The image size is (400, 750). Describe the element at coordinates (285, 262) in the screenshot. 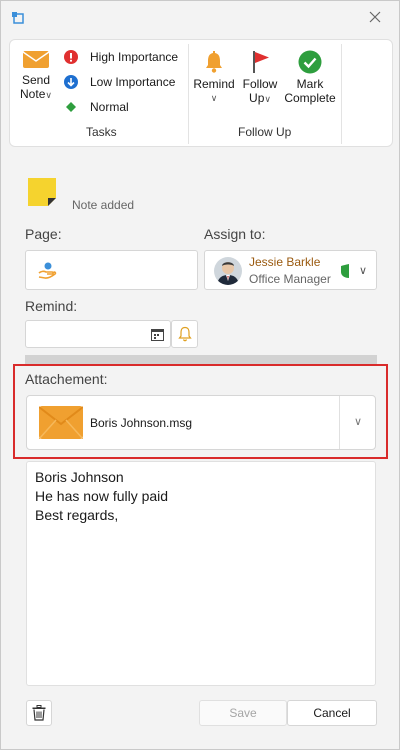

I see `assignee-name: Jessie Barkle` at that location.